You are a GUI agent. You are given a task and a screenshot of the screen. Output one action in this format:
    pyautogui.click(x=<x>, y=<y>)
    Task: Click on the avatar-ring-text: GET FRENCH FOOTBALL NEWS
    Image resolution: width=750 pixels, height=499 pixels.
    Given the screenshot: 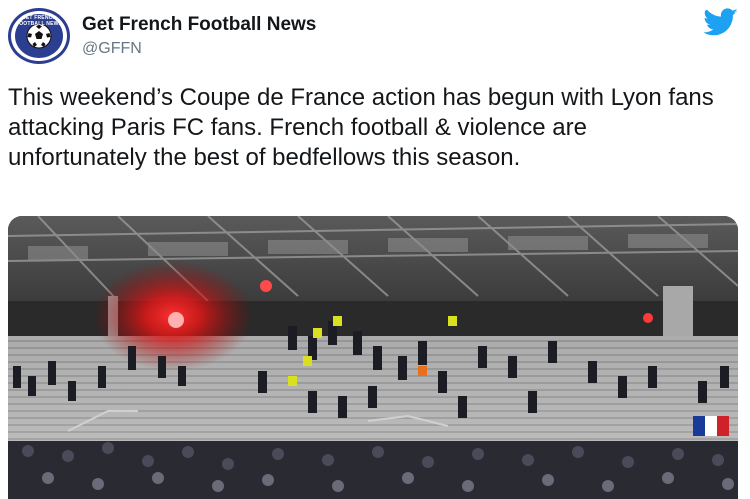 What is the action you would take?
    pyautogui.click(x=39, y=21)
    